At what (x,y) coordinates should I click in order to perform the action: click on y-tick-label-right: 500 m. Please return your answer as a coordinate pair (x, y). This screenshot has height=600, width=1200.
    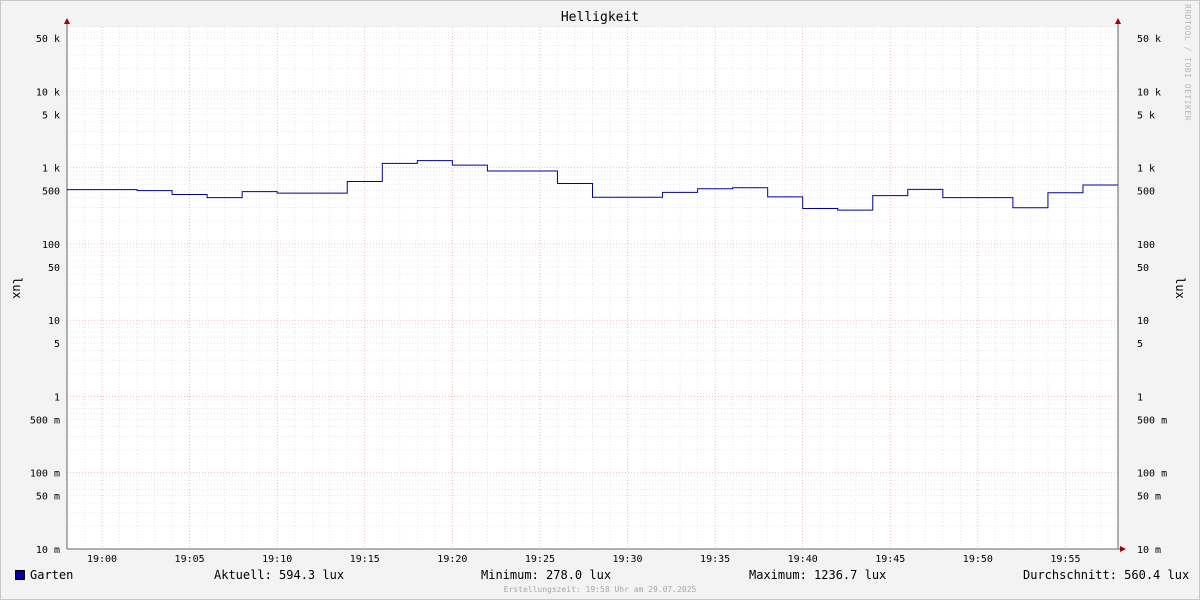
    Looking at the image, I should click on (1152, 420).